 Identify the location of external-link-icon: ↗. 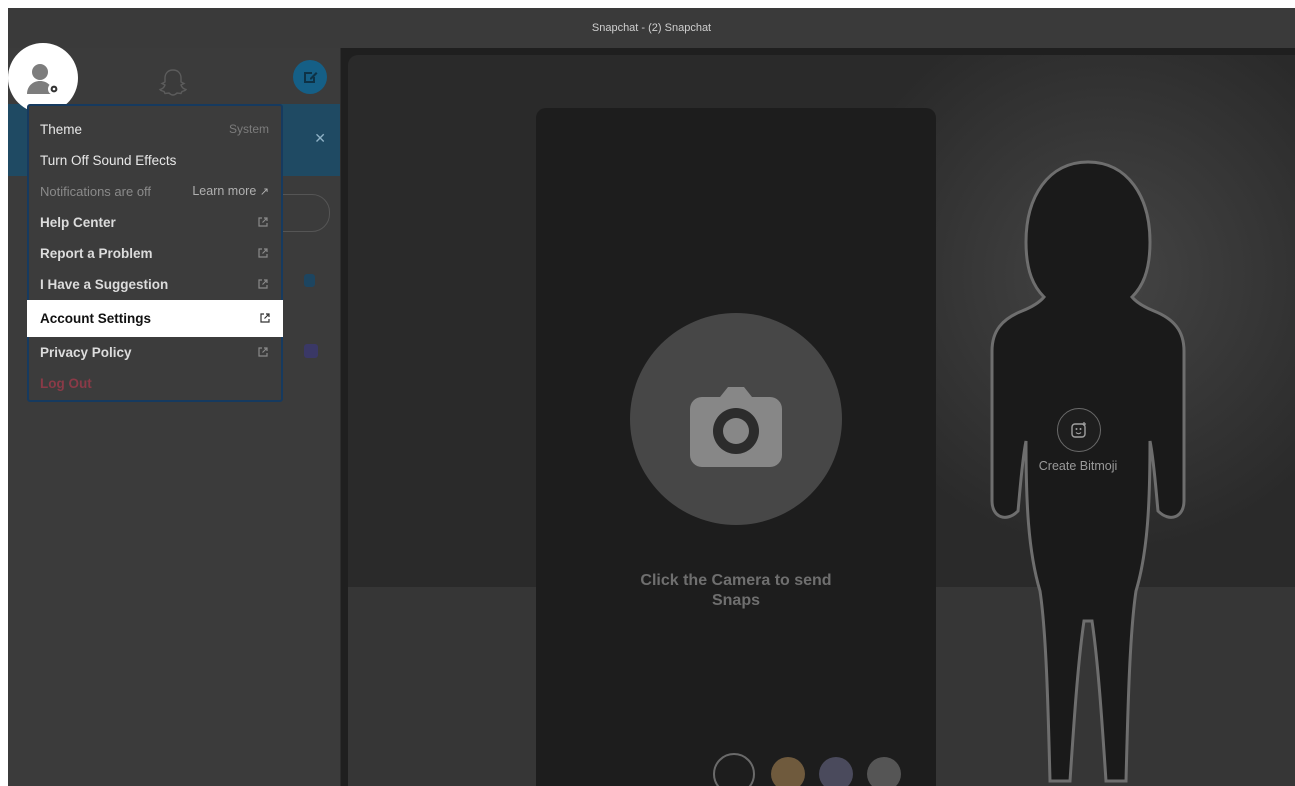
(264, 192).